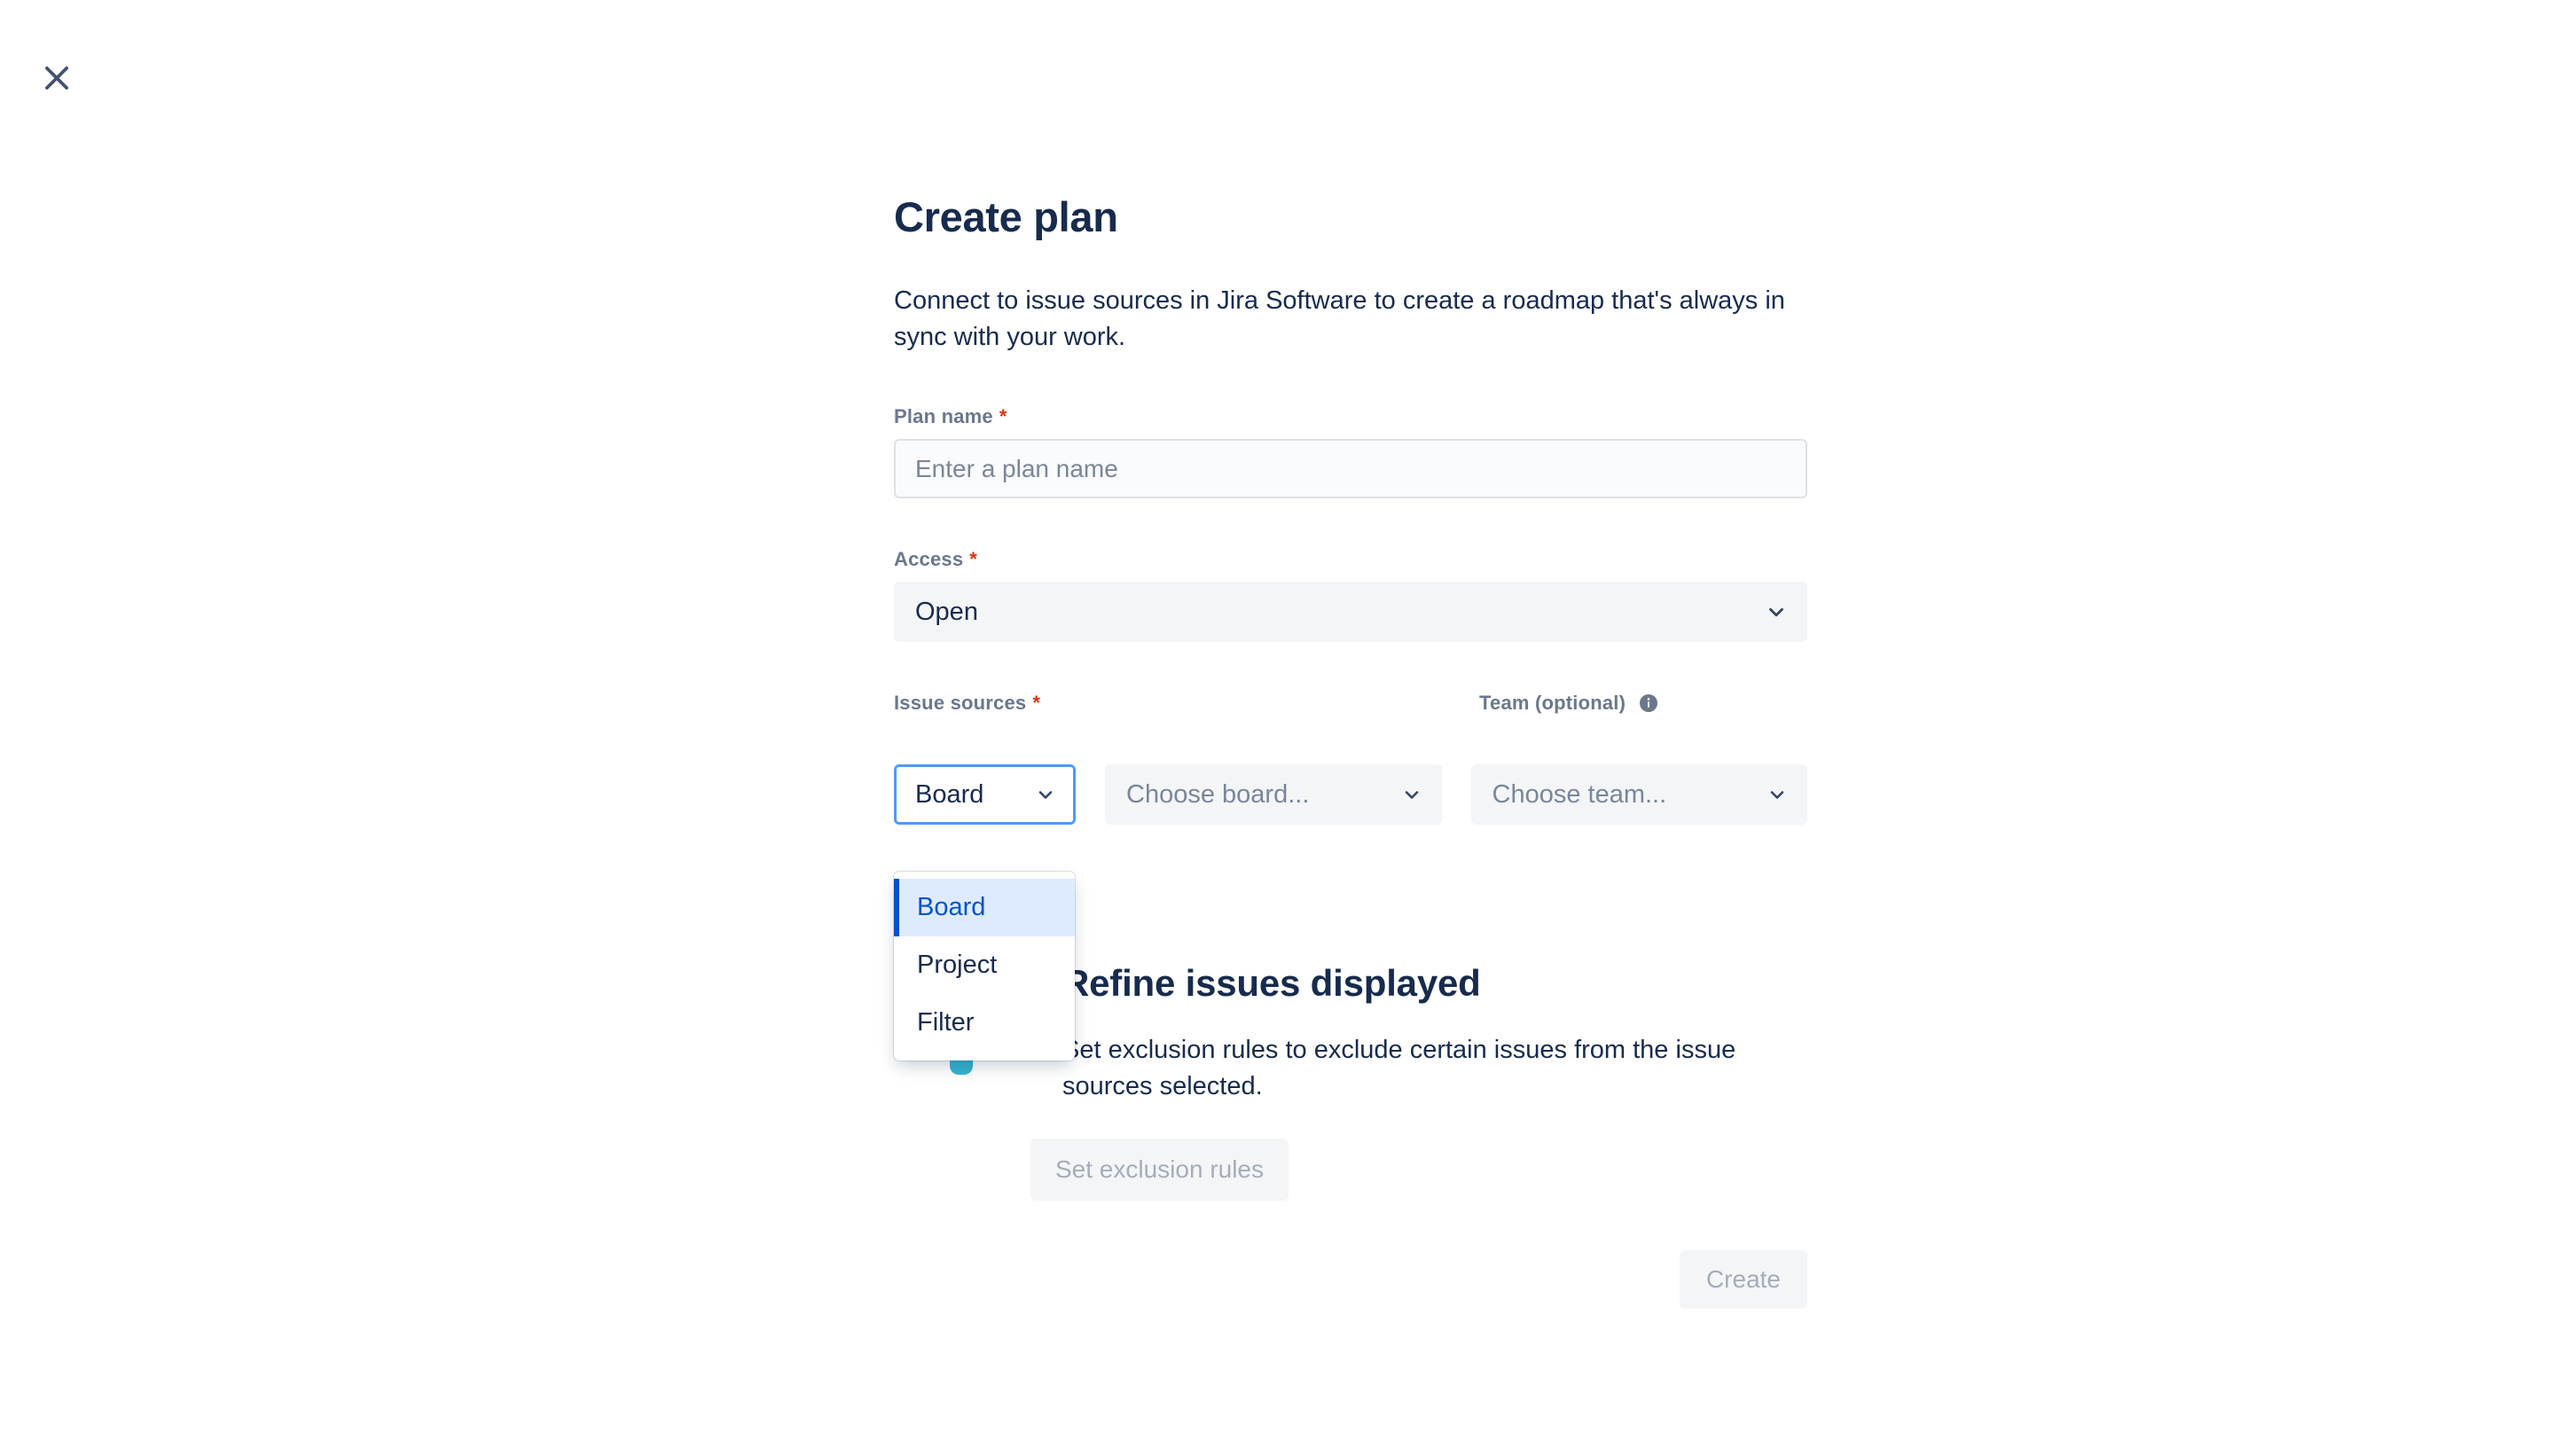 The width and height of the screenshot is (2554, 1456). I want to click on modal-footer: Create, so click(1350, 1279).